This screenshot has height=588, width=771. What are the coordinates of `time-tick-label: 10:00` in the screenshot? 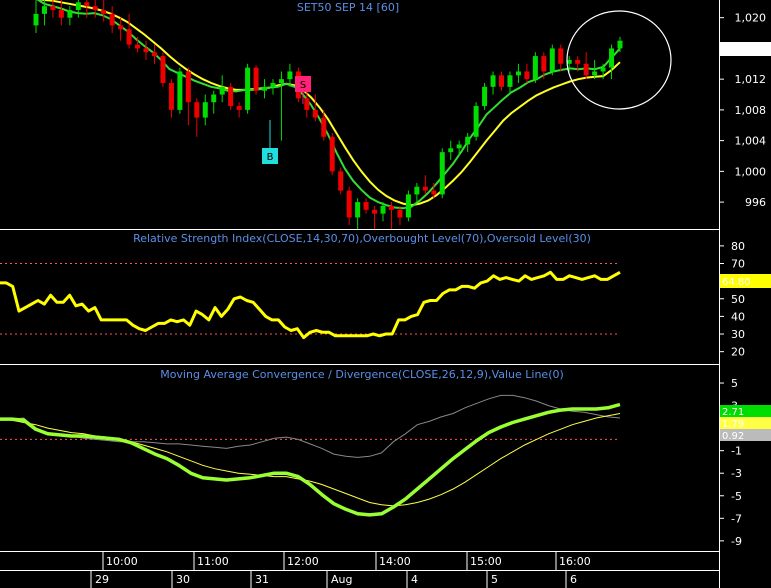 It's located at (122, 561).